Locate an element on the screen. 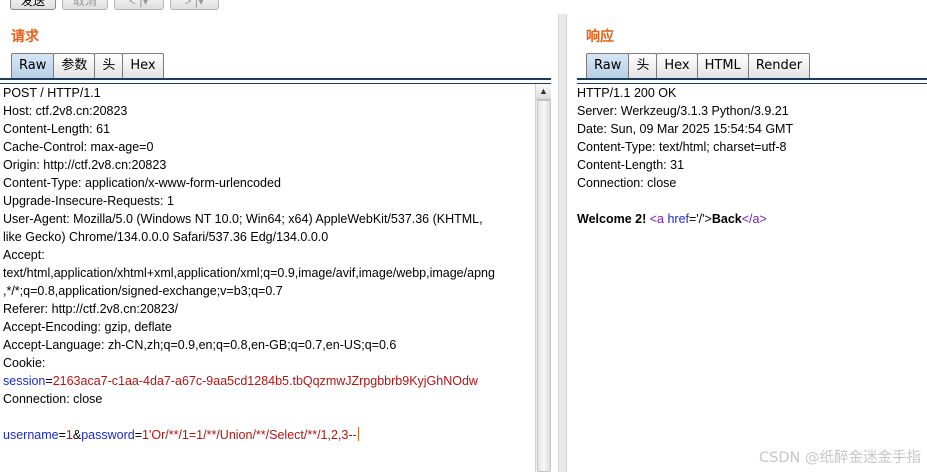 Image resolution: width=927 pixels, height=472 pixels. param-password-name: password is located at coordinates (108, 435).